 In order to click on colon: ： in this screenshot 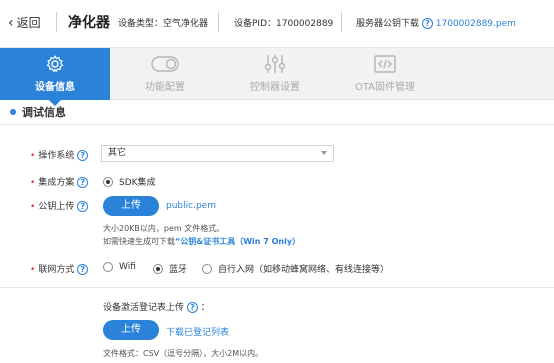, I will do `click(205, 308)`.